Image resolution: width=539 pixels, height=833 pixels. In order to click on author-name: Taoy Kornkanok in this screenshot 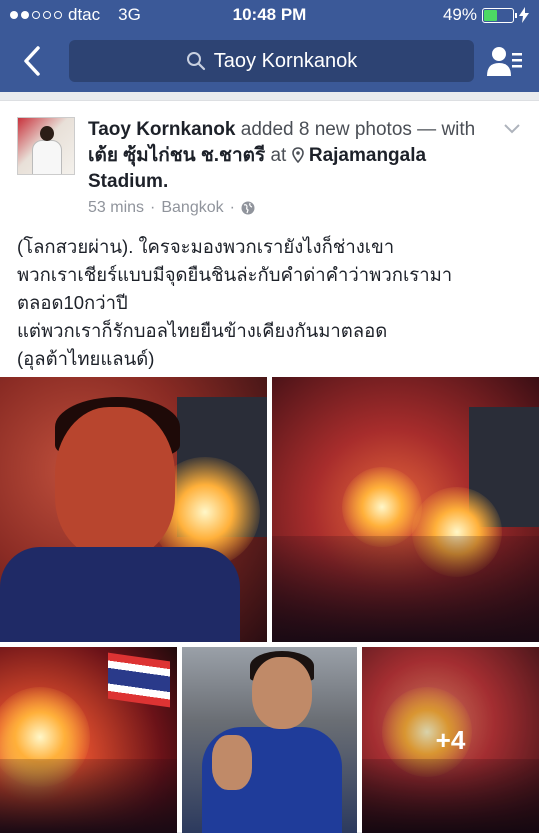, I will do `click(161, 129)`.